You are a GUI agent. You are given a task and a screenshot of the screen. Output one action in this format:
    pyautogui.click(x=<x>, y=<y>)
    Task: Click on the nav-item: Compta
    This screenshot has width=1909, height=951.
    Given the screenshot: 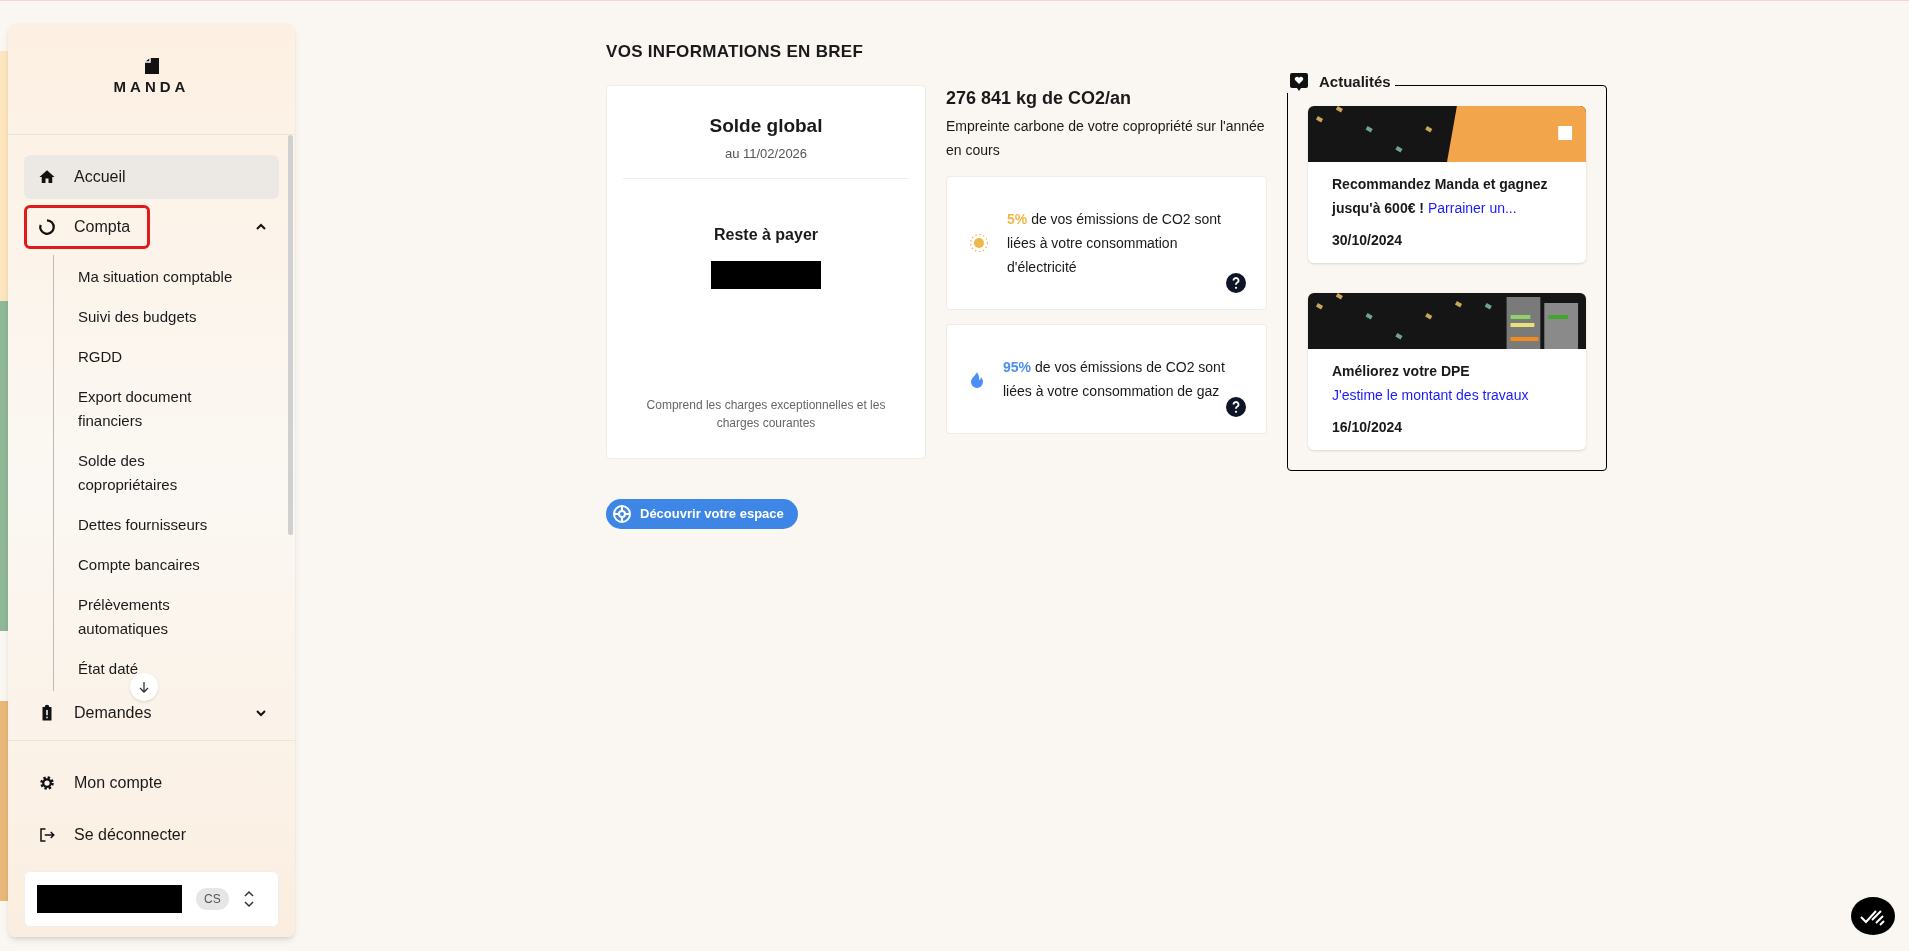 What is the action you would take?
    pyautogui.click(x=87, y=227)
    